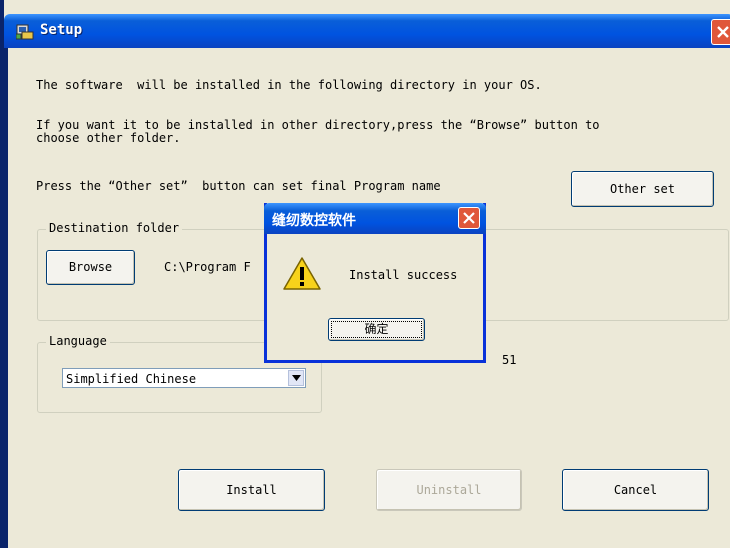 The height and width of the screenshot is (548, 730). What do you see at coordinates (720, 32) in the screenshot?
I see `close-button` at bounding box center [720, 32].